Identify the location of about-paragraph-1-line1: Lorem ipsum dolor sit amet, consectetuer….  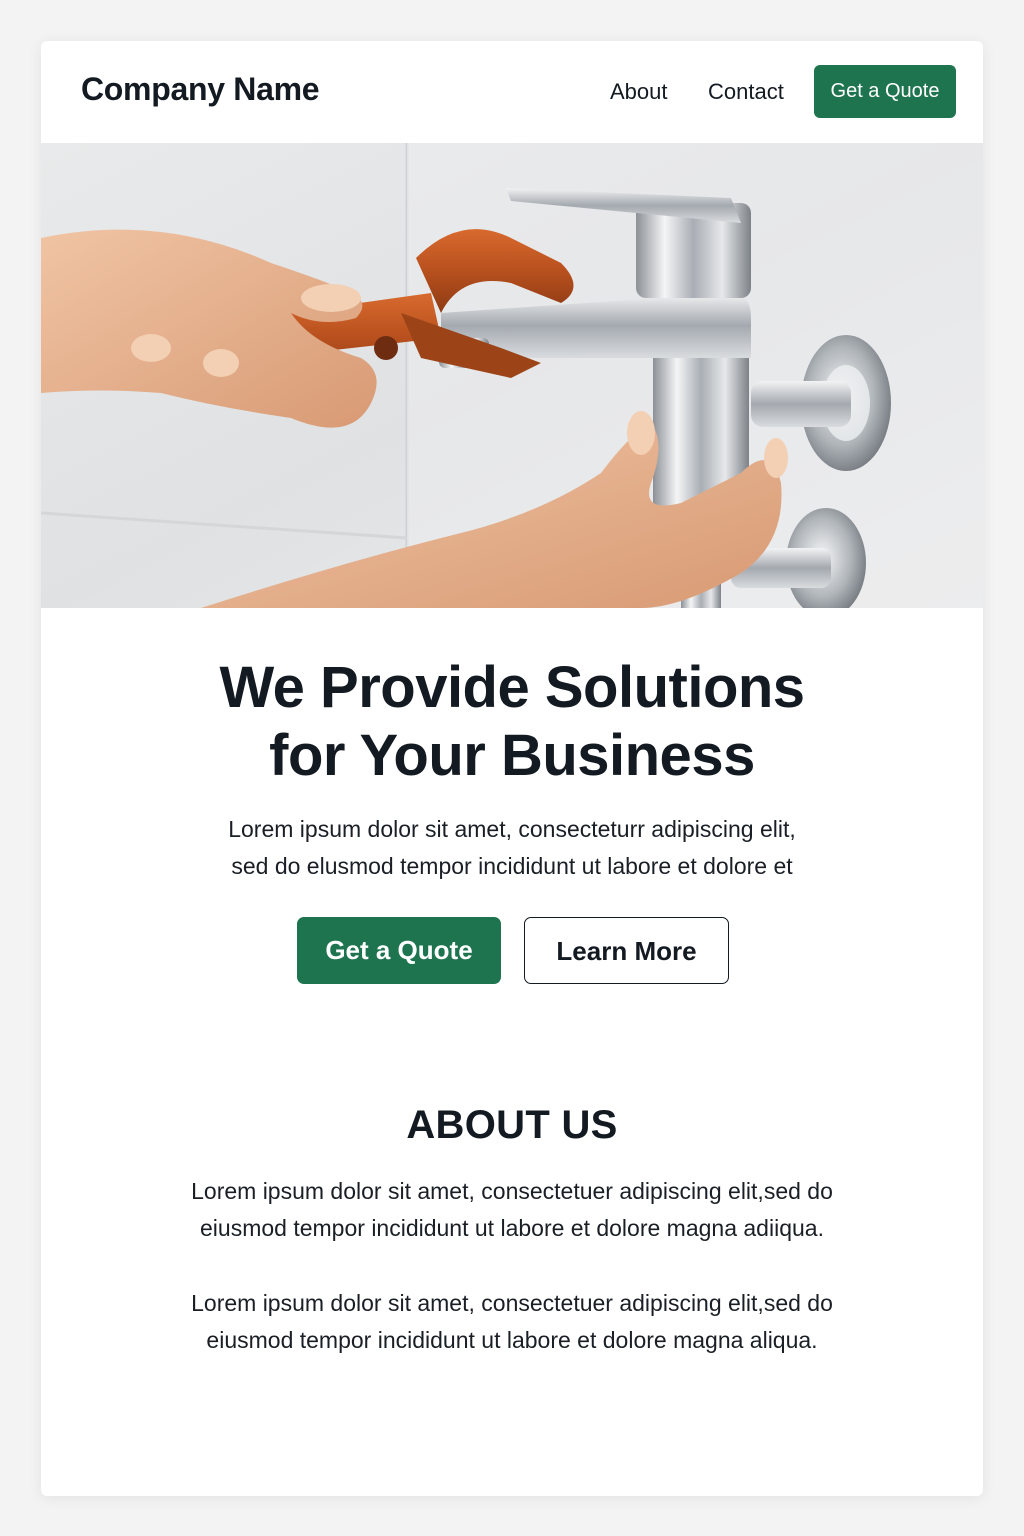
(512, 1191).